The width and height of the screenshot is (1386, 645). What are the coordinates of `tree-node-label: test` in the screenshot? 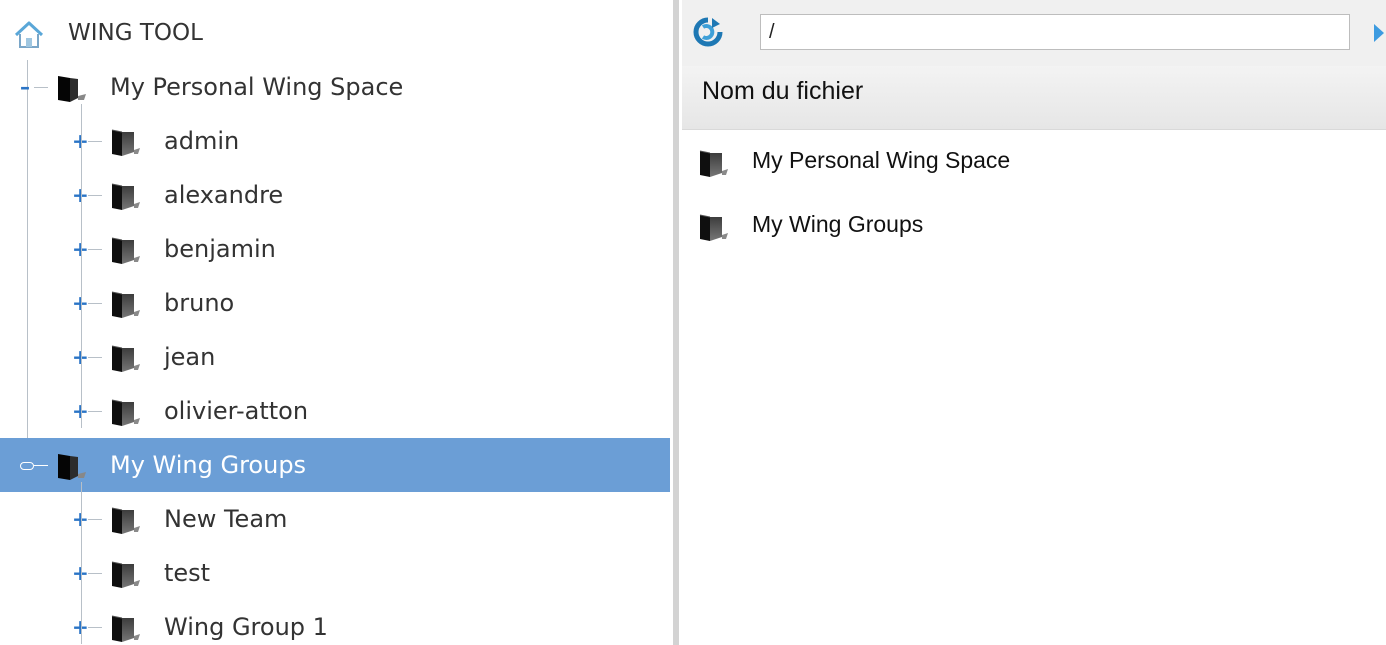 It's located at (187, 573).